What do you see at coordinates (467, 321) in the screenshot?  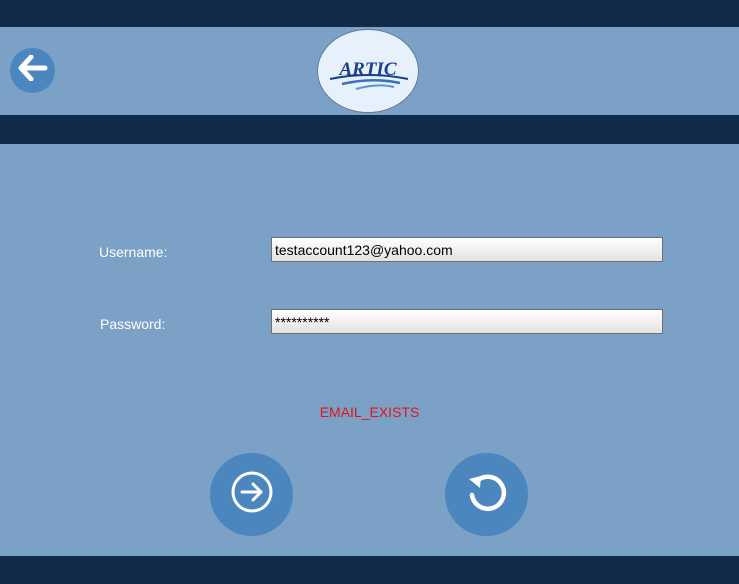 I see `password-input` at bounding box center [467, 321].